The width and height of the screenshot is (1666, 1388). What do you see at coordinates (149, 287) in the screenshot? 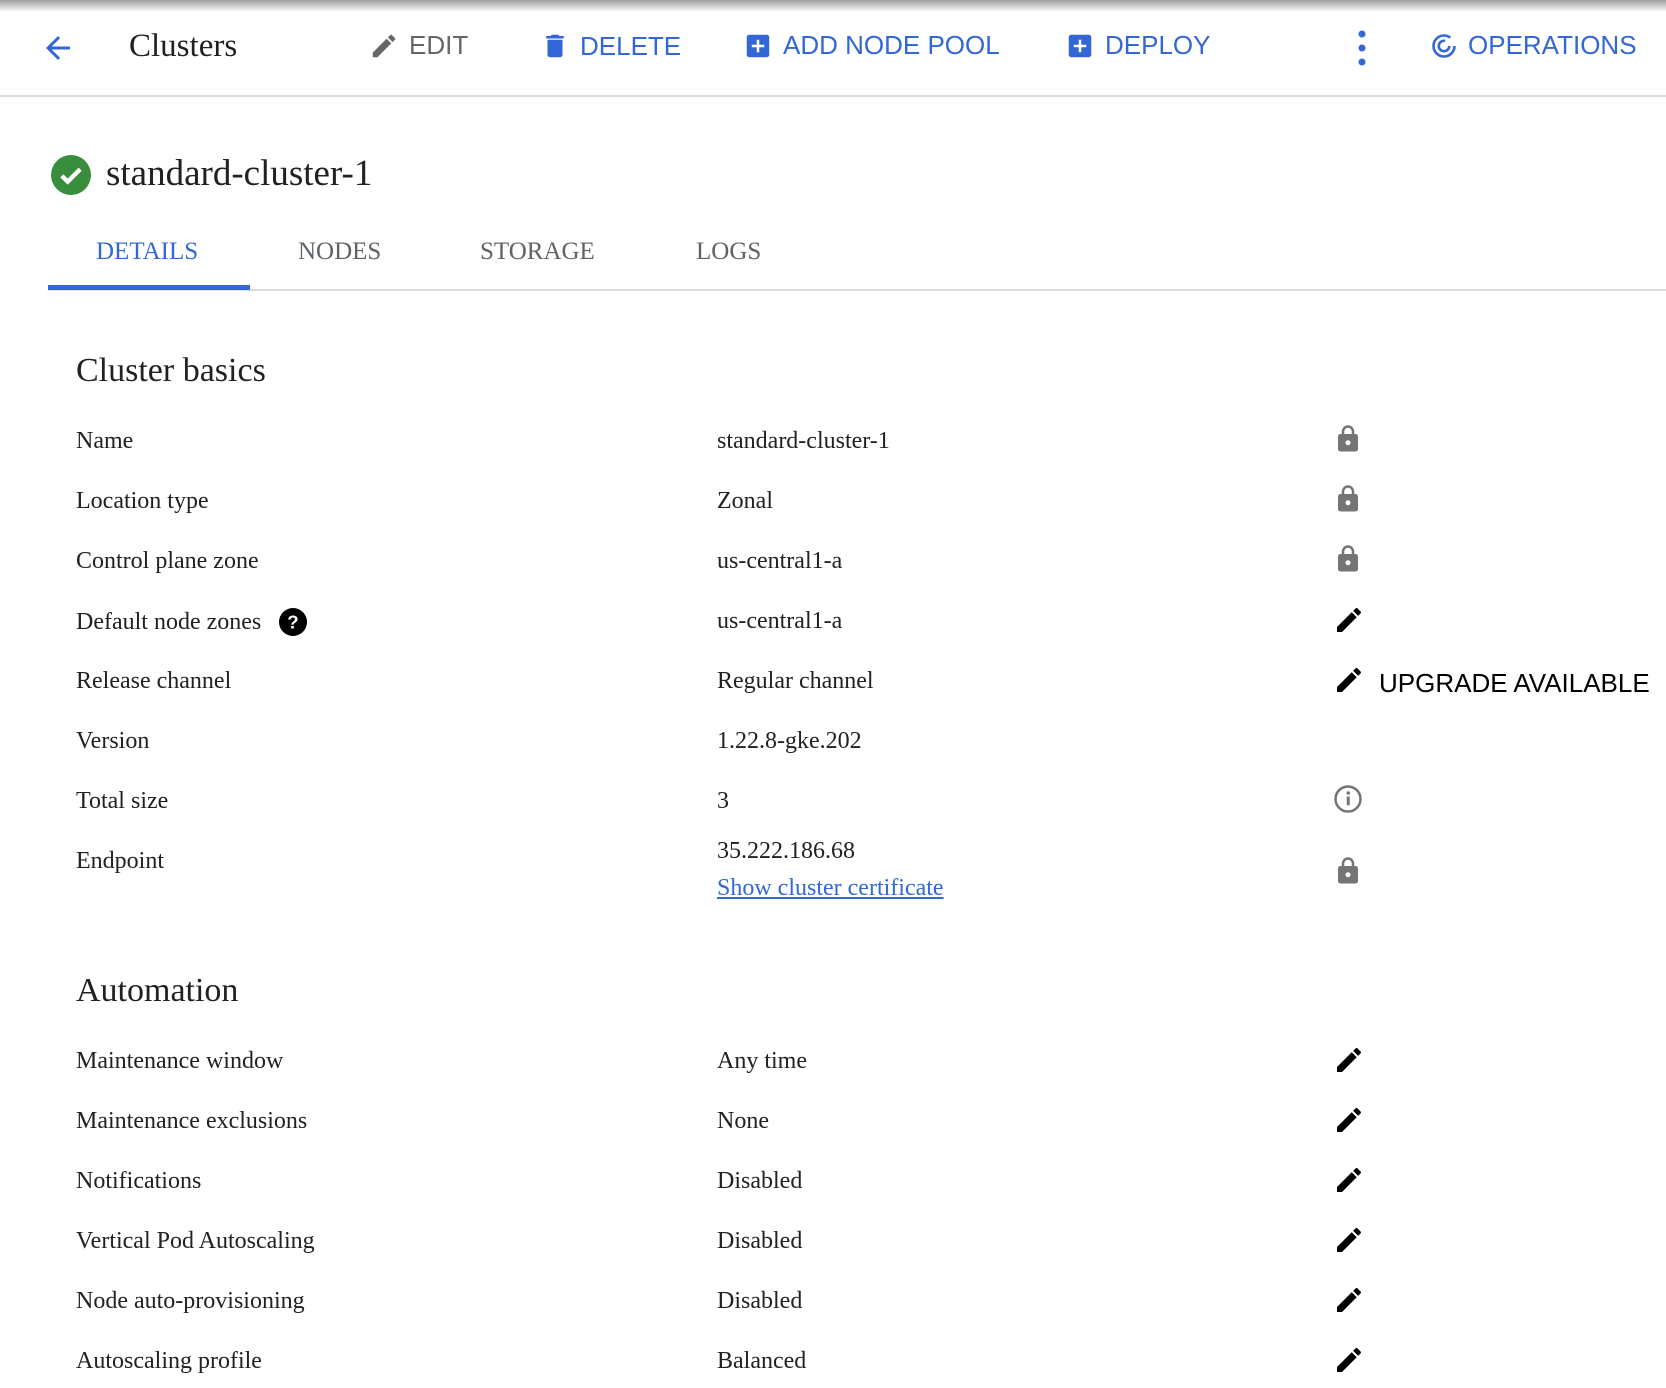
I see `active-tab-indicator` at bounding box center [149, 287].